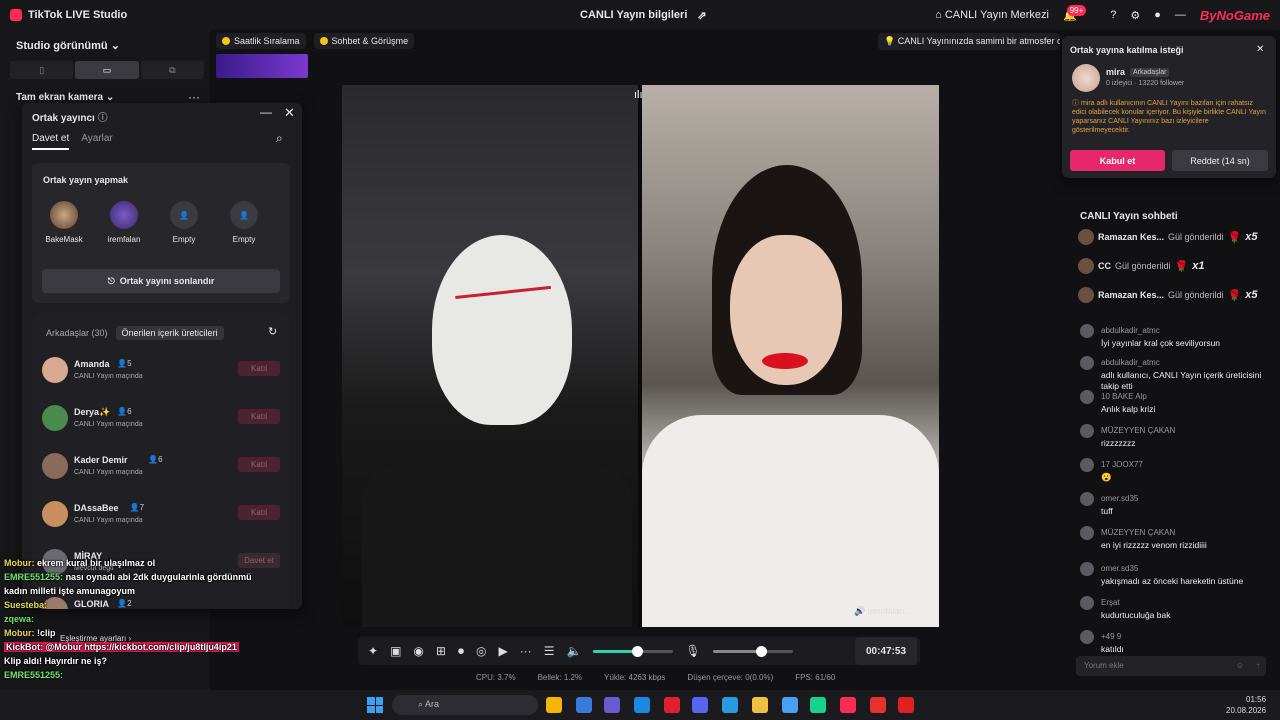 The image size is (1280, 720). I want to click on magic-icon: ✦, so click(373, 651).